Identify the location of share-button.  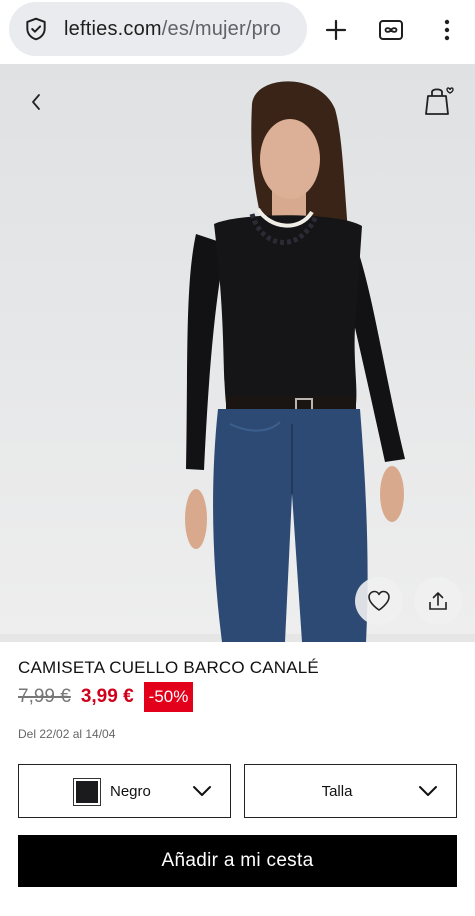
(438, 601).